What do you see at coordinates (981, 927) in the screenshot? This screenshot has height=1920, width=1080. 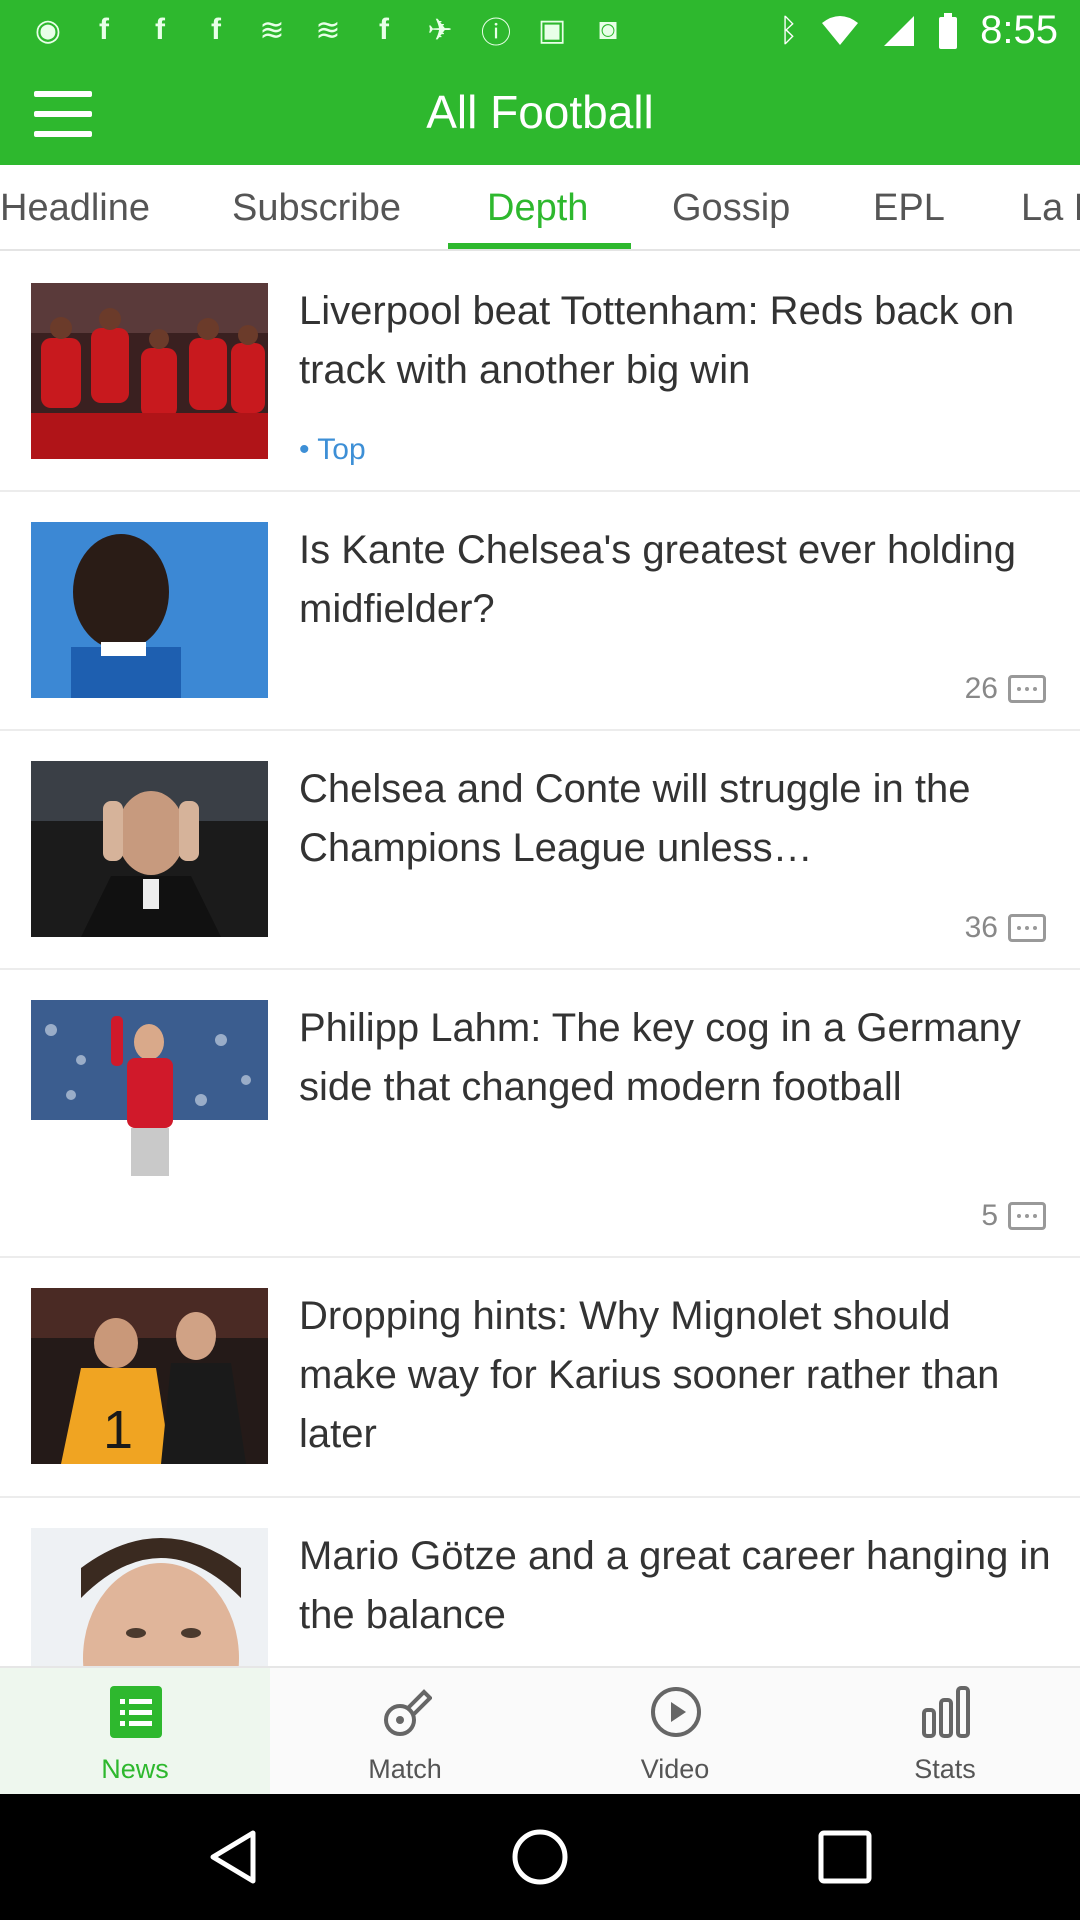 I see `comment-count-label: 36` at bounding box center [981, 927].